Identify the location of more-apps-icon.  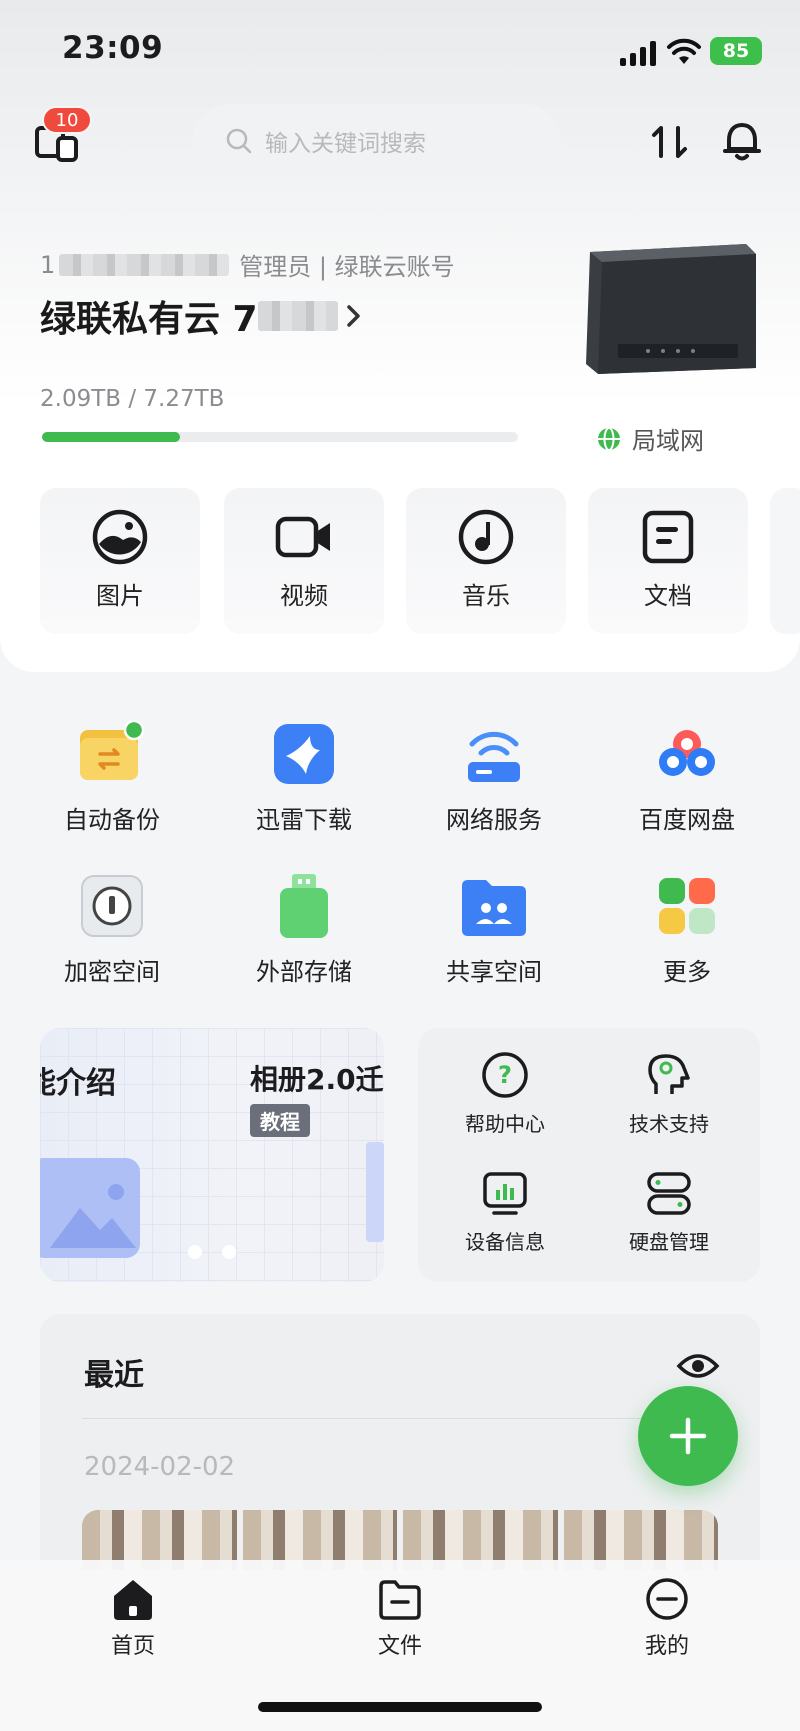
(687, 906).